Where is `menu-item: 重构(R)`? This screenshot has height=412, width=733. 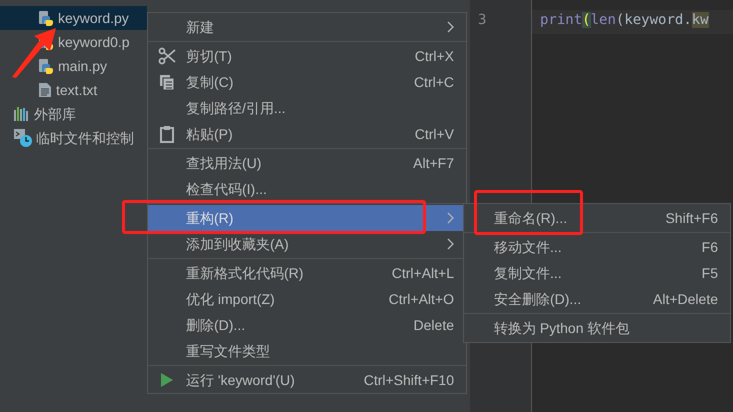
menu-item: 重构(R) is located at coordinates (307, 218).